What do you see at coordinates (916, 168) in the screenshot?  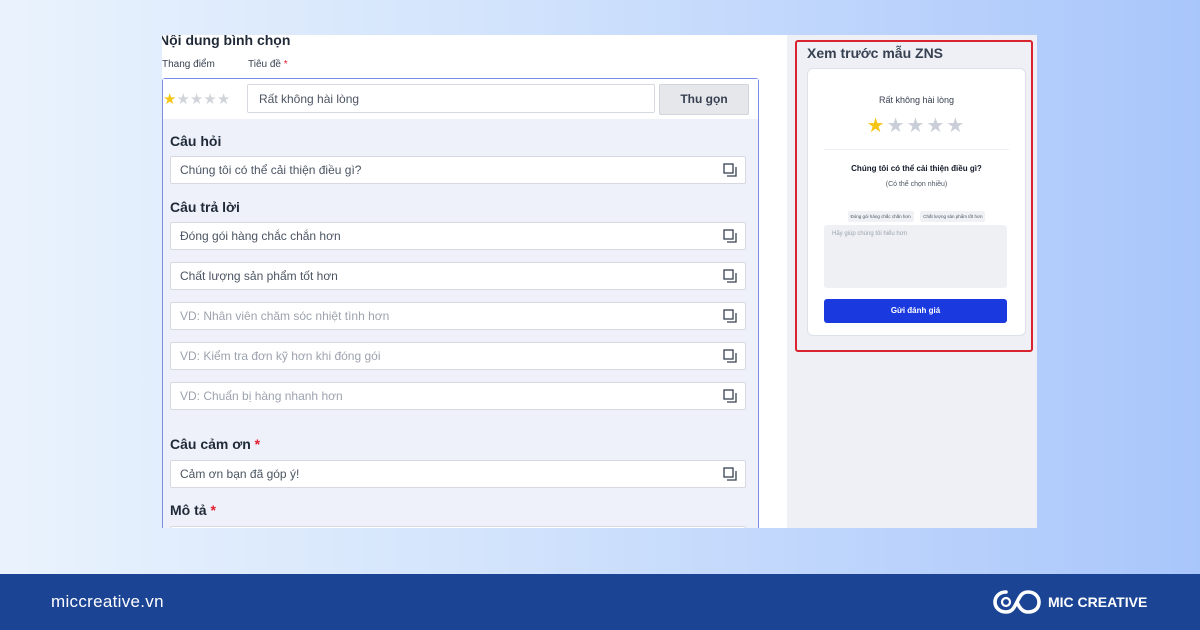 I see `preview-question: Chúng tôi có thể cải thiện điều gì?` at bounding box center [916, 168].